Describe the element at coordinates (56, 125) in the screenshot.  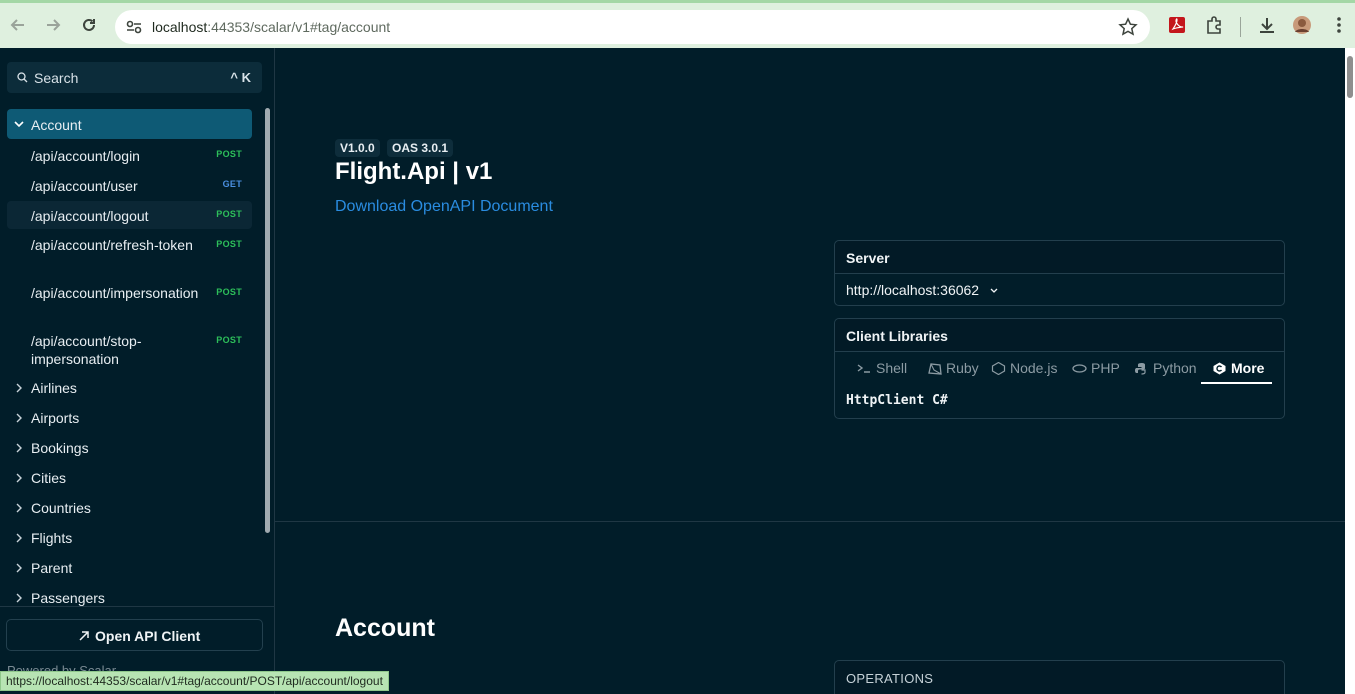
I see `sidebar-item-label: Account` at that location.